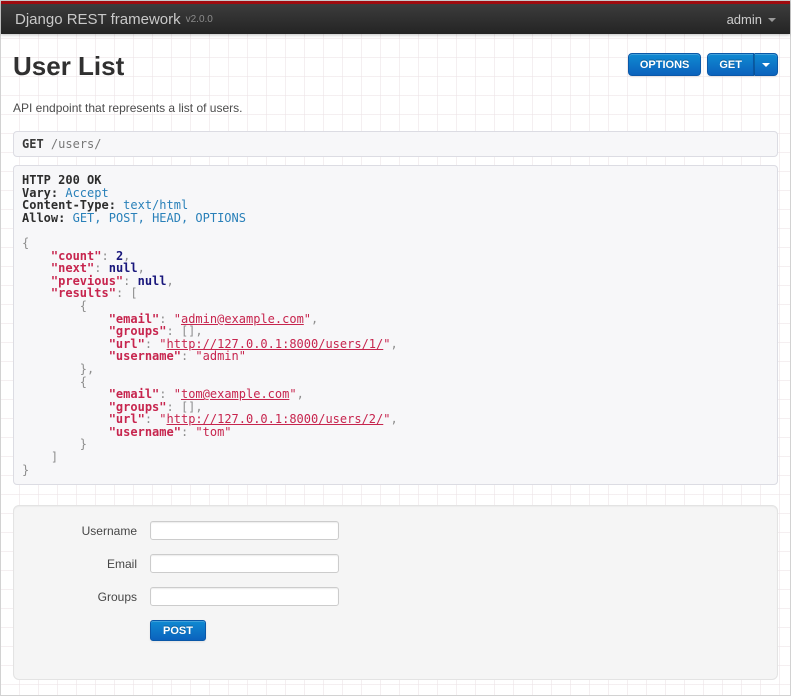 The height and width of the screenshot is (696, 791). What do you see at coordinates (152, 280) in the screenshot?
I see `json-token: null` at bounding box center [152, 280].